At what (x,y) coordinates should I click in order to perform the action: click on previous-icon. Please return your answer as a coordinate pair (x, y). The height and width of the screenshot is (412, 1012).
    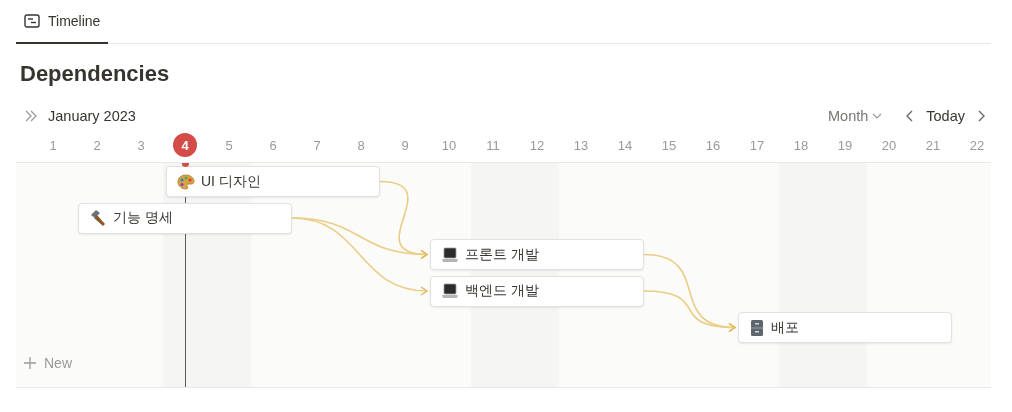
    Looking at the image, I should click on (910, 116).